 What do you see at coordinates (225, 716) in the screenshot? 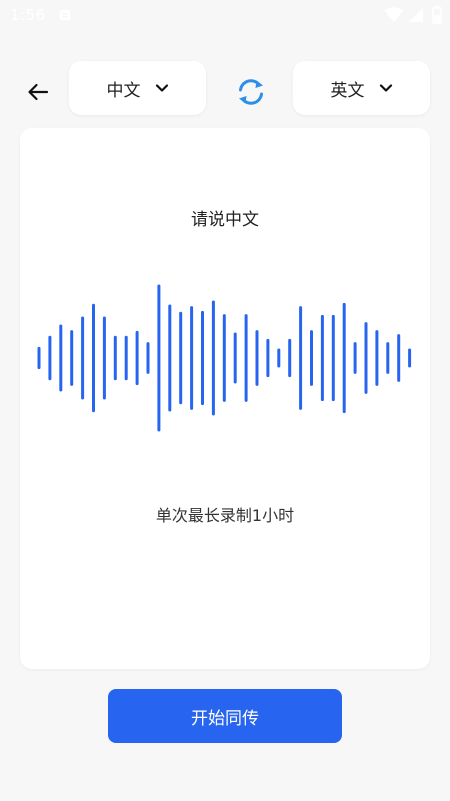
I see `start-interpretation-button: 开始同传` at bounding box center [225, 716].